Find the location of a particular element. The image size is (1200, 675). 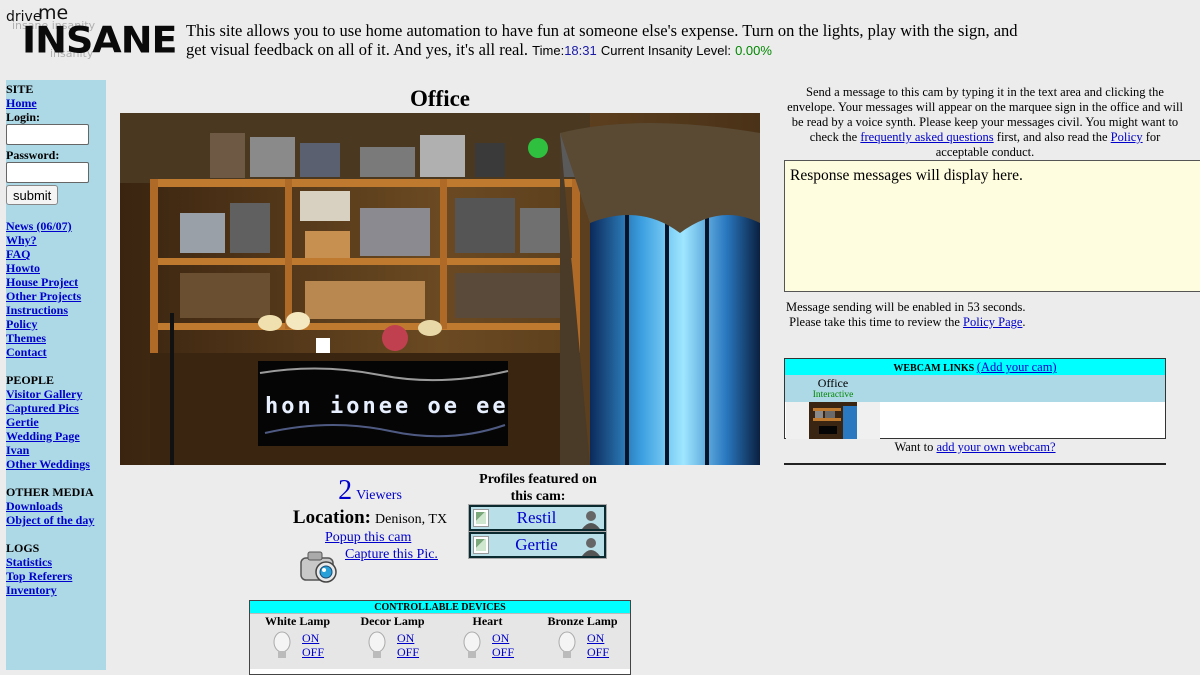

site-logo: insane insanity insanity drive me INSANE is located at coordinates (91, 34).